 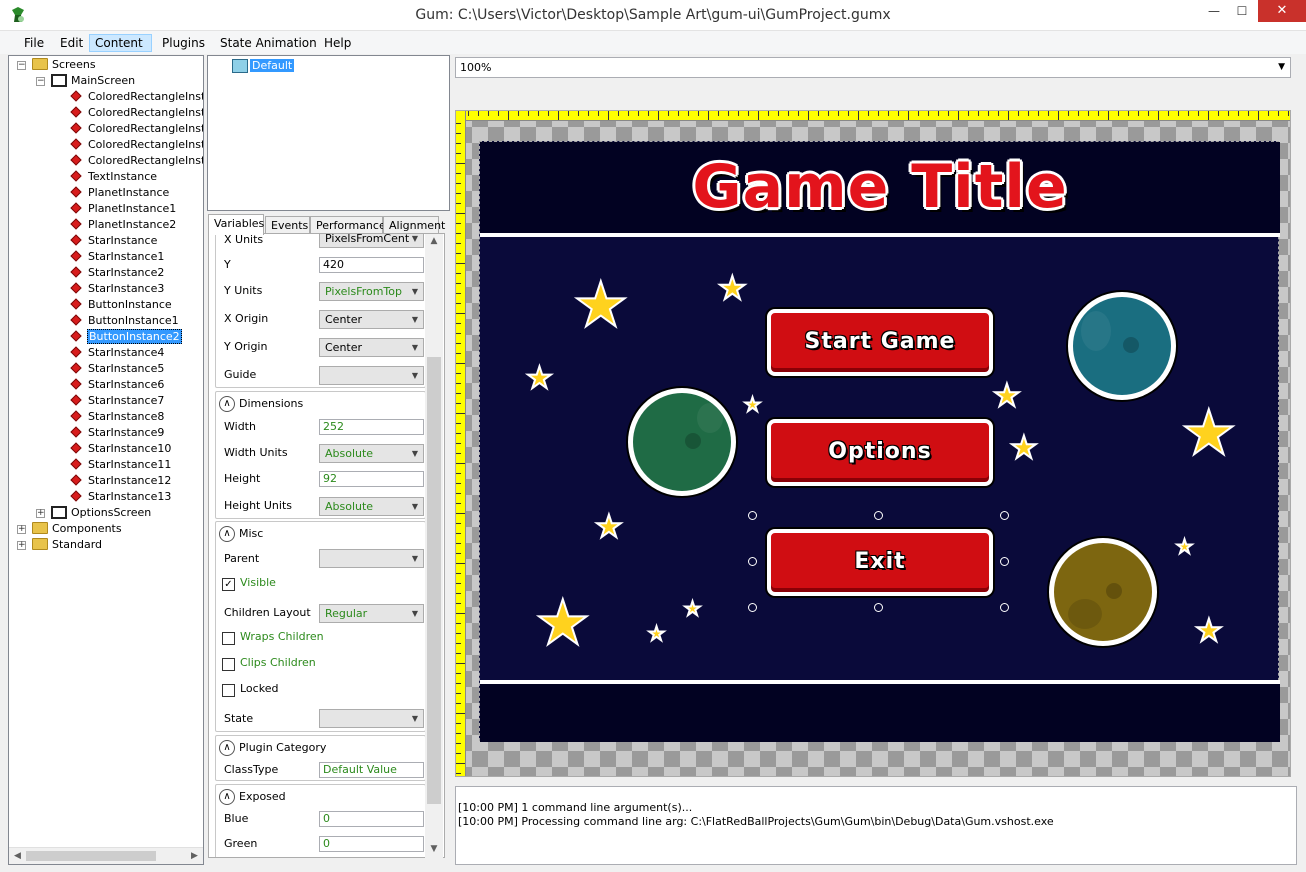 What do you see at coordinates (880, 342) in the screenshot?
I see `start-game-button: Start Game` at bounding box center [880, 342].